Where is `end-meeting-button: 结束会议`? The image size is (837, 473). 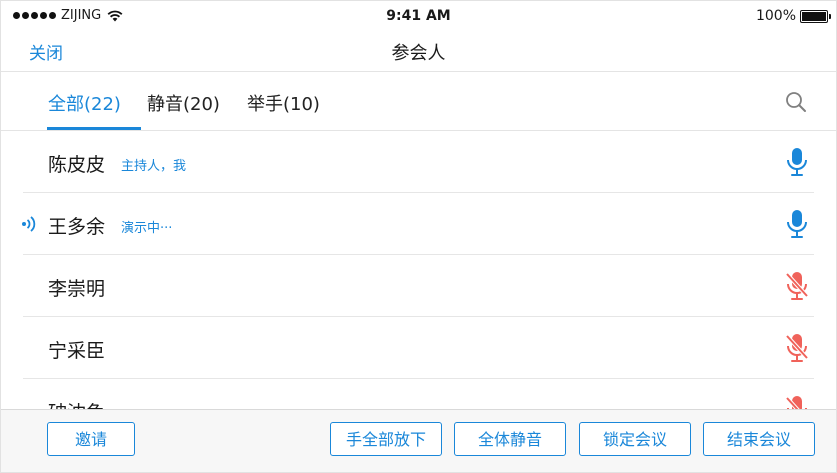
end-meeting-button: 结束会议 is located at coordinates (759, 439).